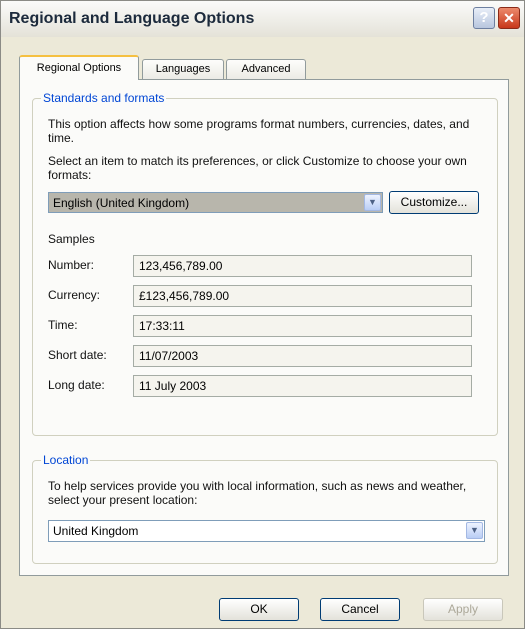 This screenshot has width=527, height=631. What do you see at coordinates (77, 355) in the screenshot?
I see `sample-label-short-date: Short date:` at bounding box center [77, 355].